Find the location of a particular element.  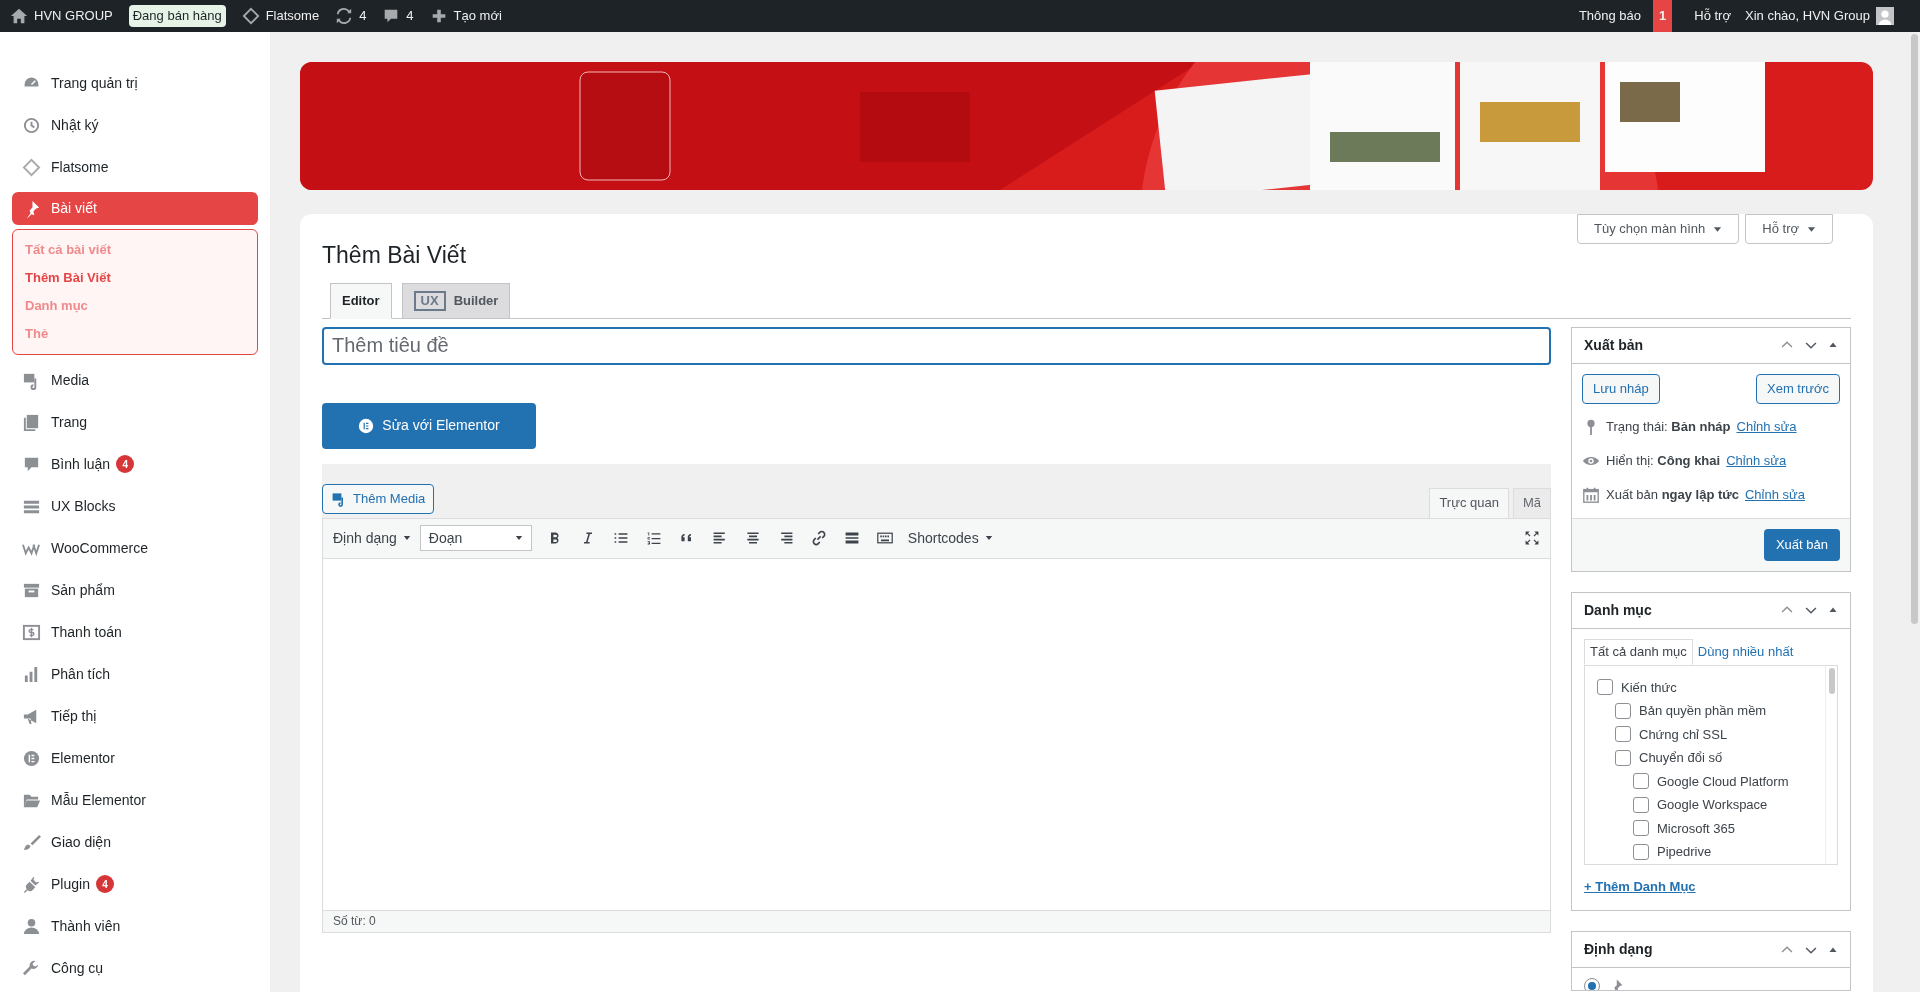

sidebar-item: Elementor is located at coordinates (135, 758).